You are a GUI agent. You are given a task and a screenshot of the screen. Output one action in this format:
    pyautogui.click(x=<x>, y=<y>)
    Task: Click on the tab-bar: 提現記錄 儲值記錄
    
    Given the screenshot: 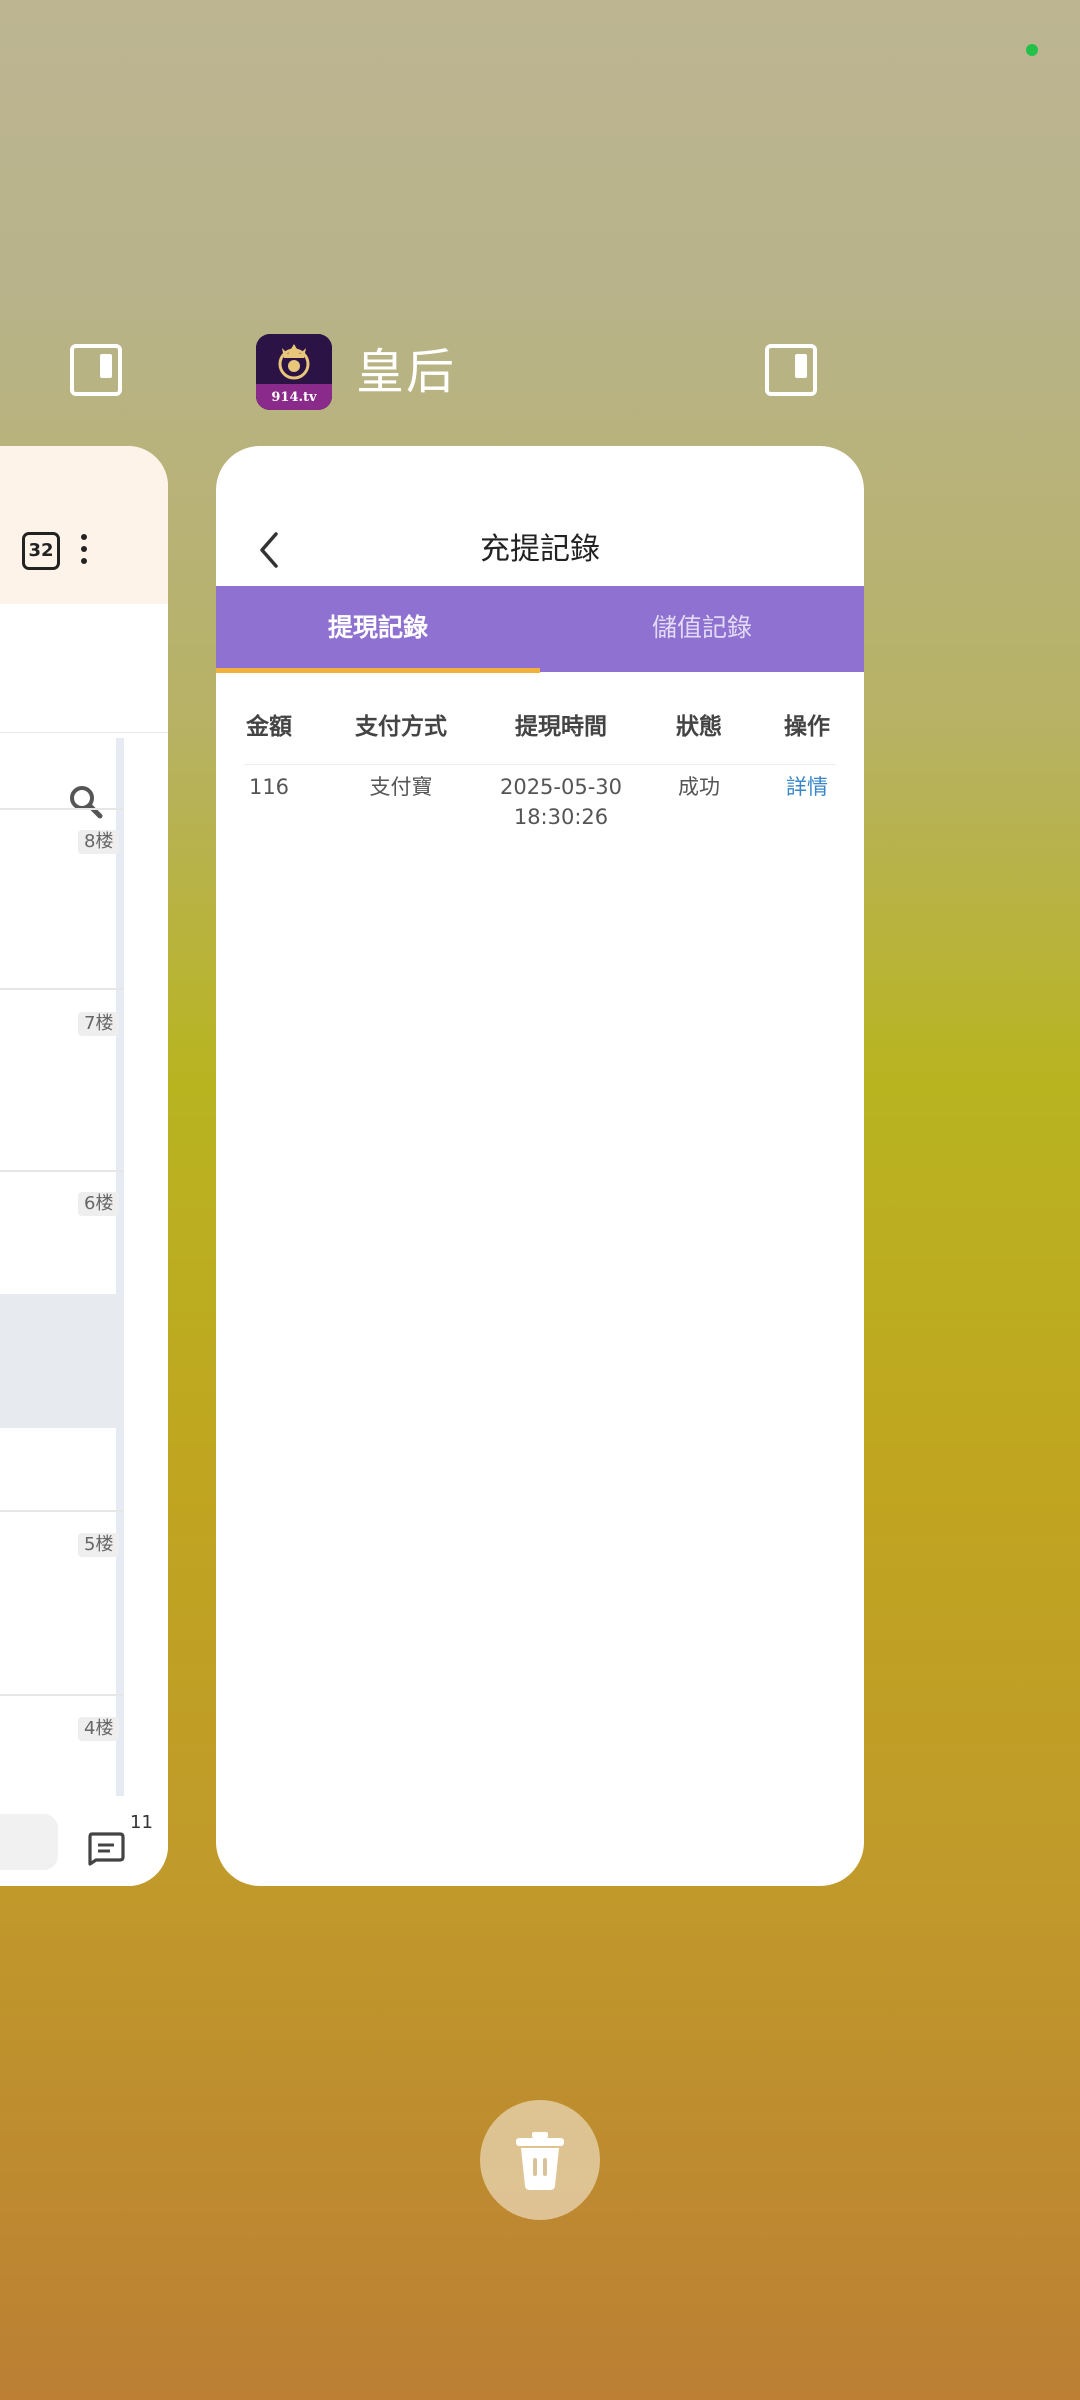 What is the action you would take?
    pyautogui.click(x=540, y=629)
    